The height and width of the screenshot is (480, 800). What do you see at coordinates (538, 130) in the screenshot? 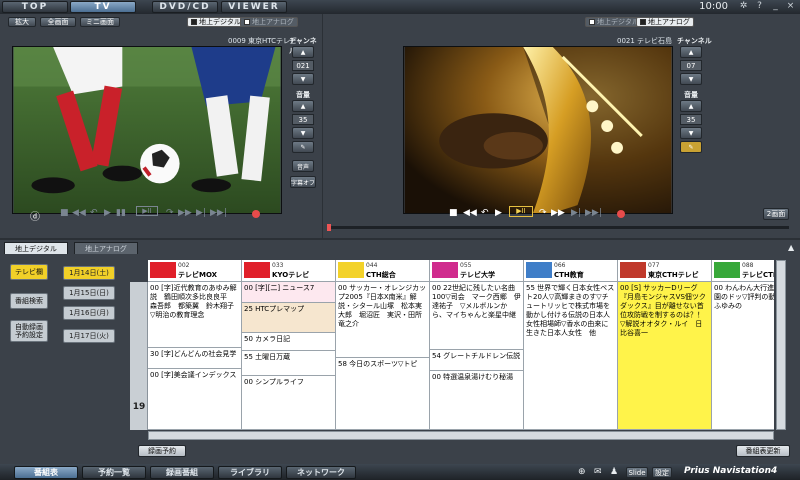
I see `right-video-screen` at bounding box center [538, 130].